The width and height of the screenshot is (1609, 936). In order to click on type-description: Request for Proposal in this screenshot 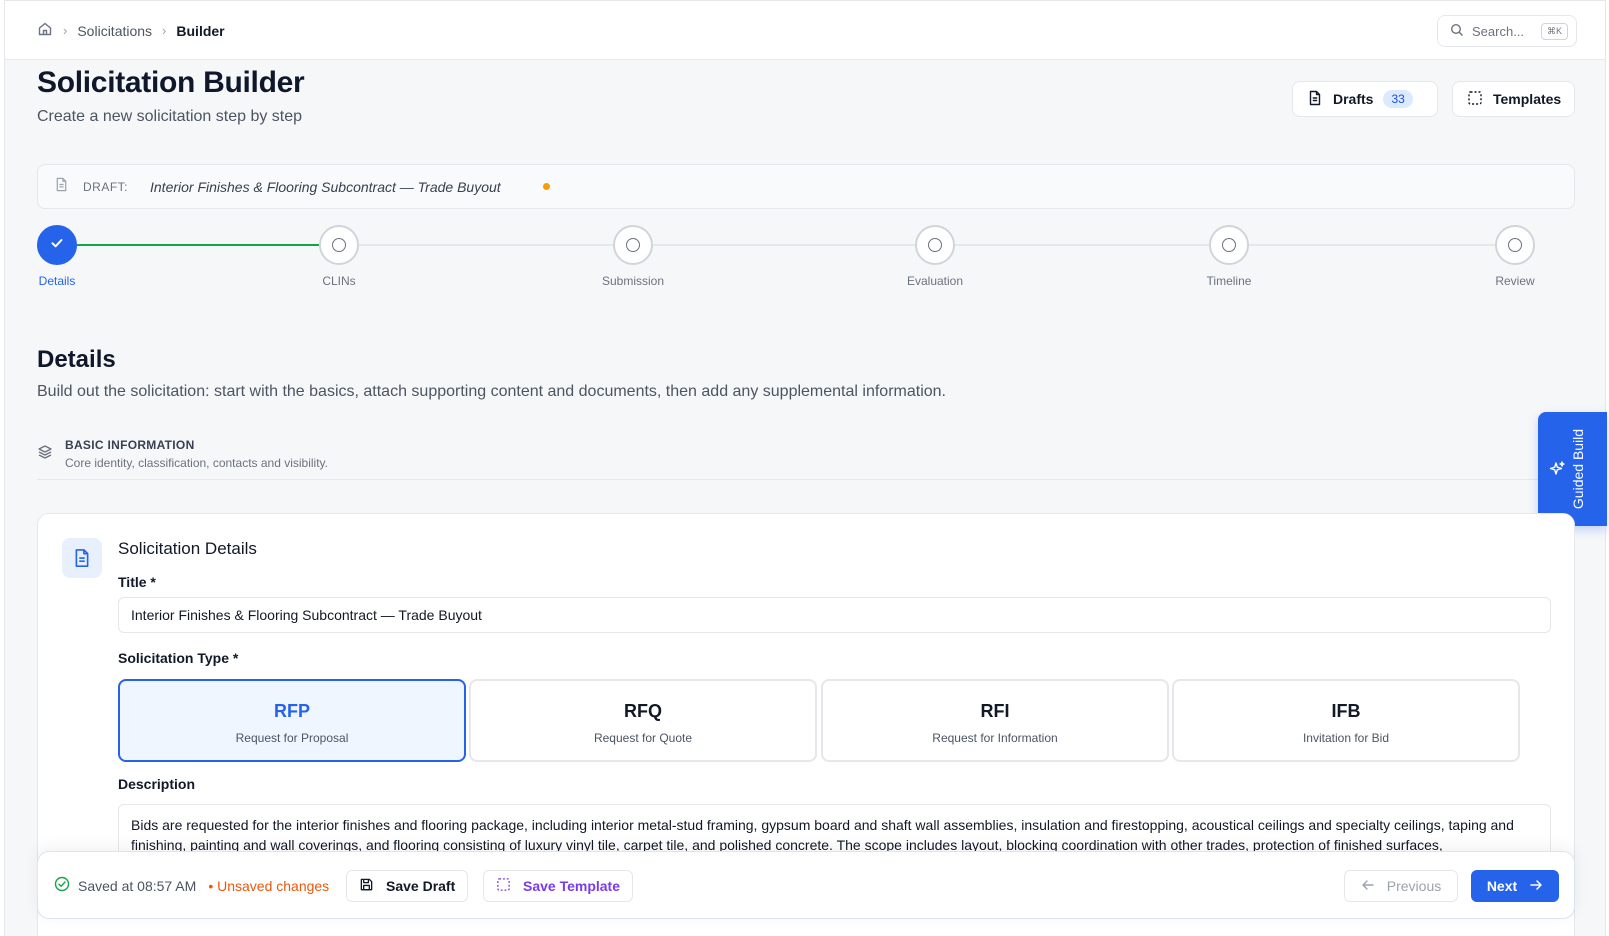, I will do `click(292, 738)`.